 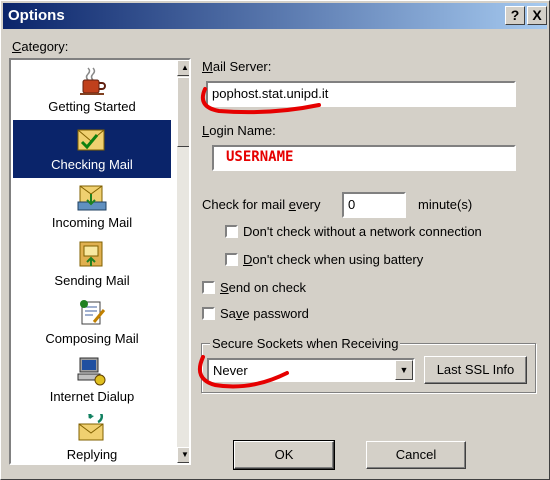 I want to click on category-item-incoming-mail: Incoming Mail, so click(x=92, y=207).